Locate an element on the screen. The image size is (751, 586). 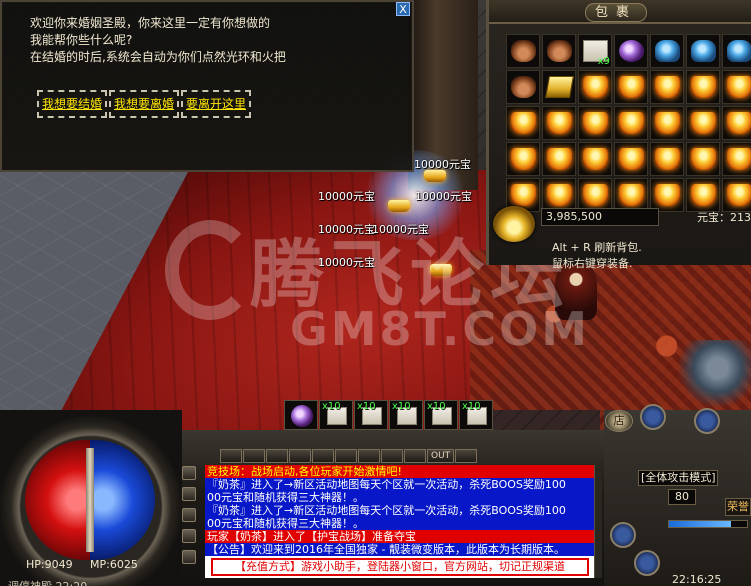
side-menu is located at coordinates (190, 518).